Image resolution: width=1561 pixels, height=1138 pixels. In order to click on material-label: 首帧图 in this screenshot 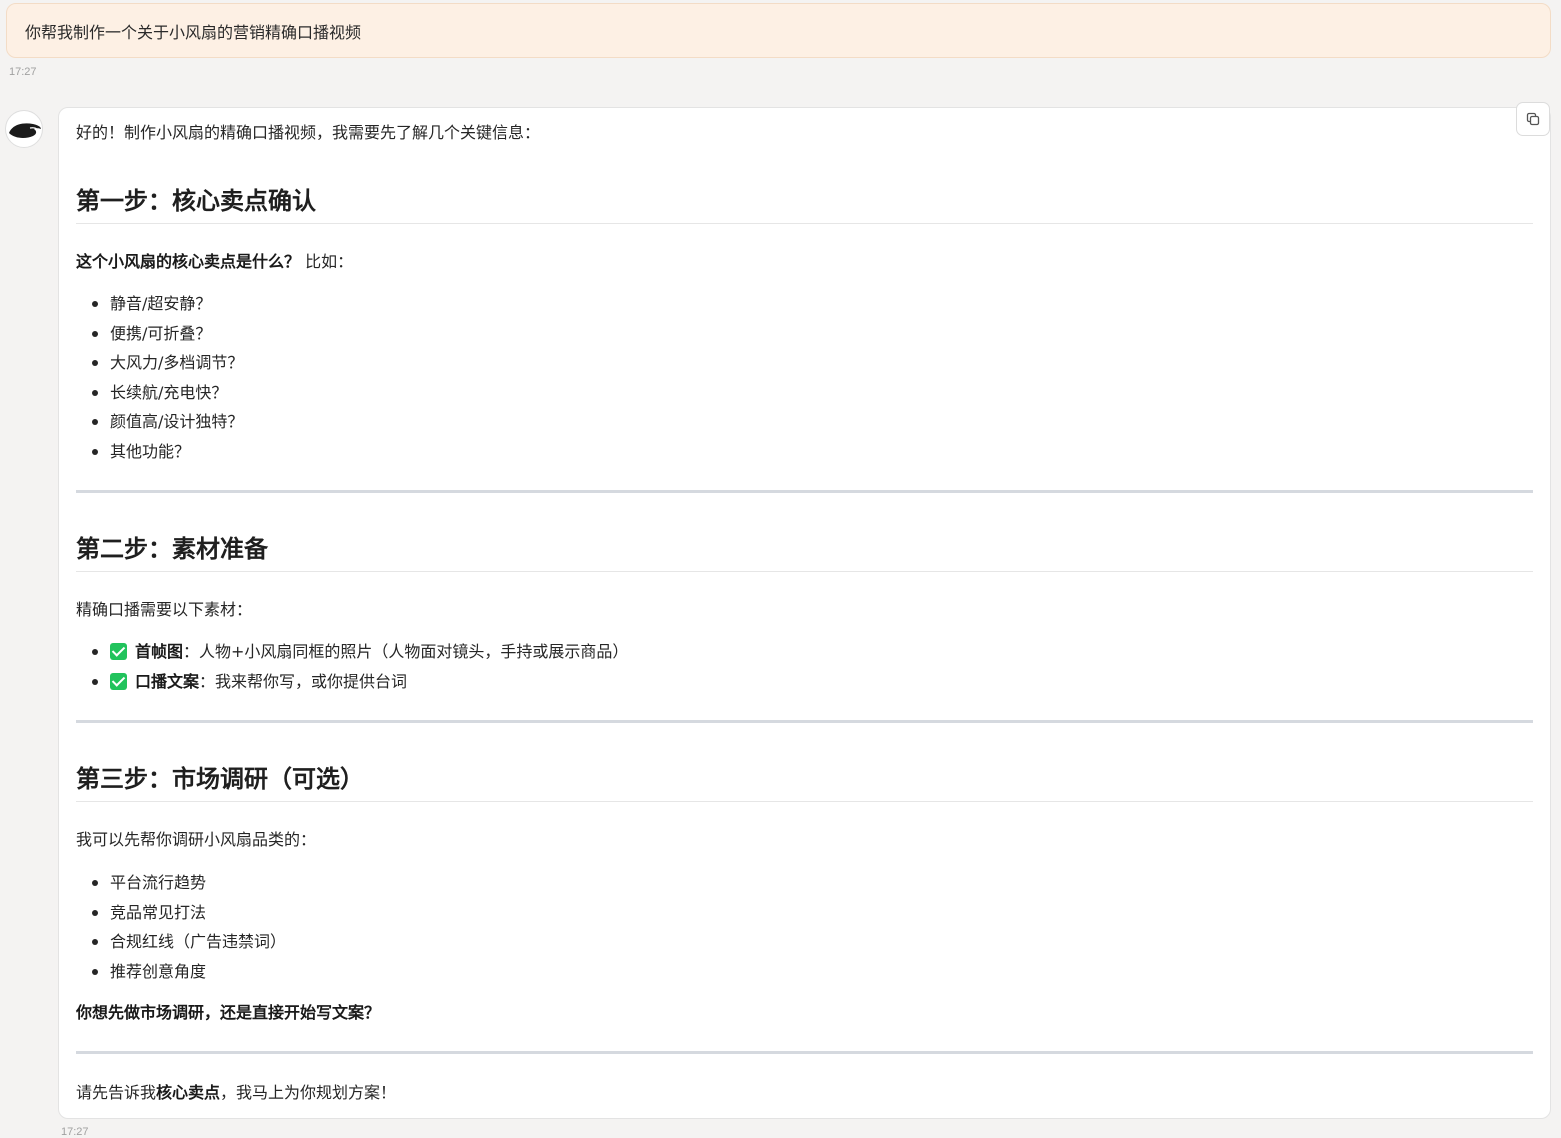, I will do `click(159, 651)`.